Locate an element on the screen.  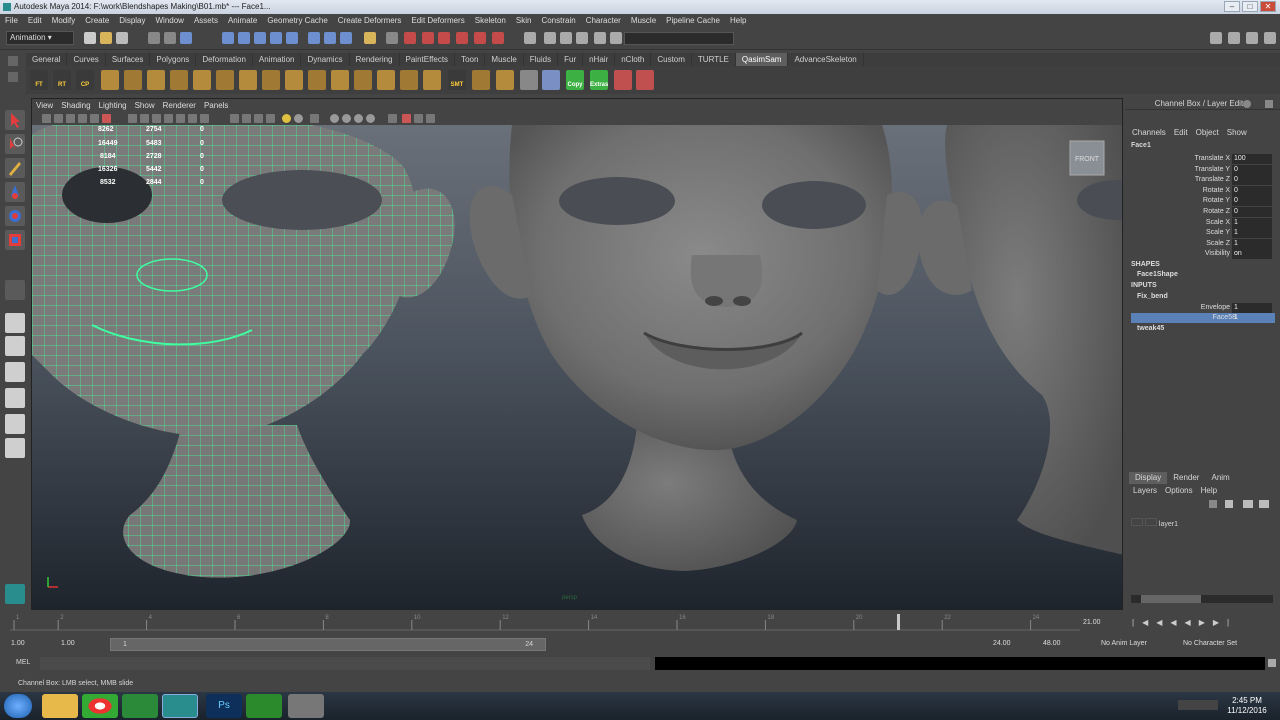
bookmarks-icon is located at coordinates (70, 118).